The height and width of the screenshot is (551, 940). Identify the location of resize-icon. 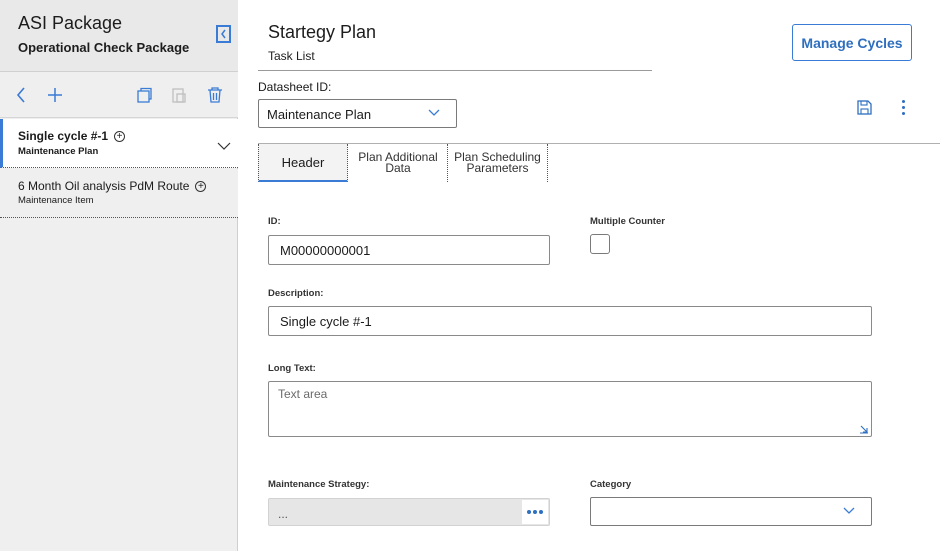
(864, 429).